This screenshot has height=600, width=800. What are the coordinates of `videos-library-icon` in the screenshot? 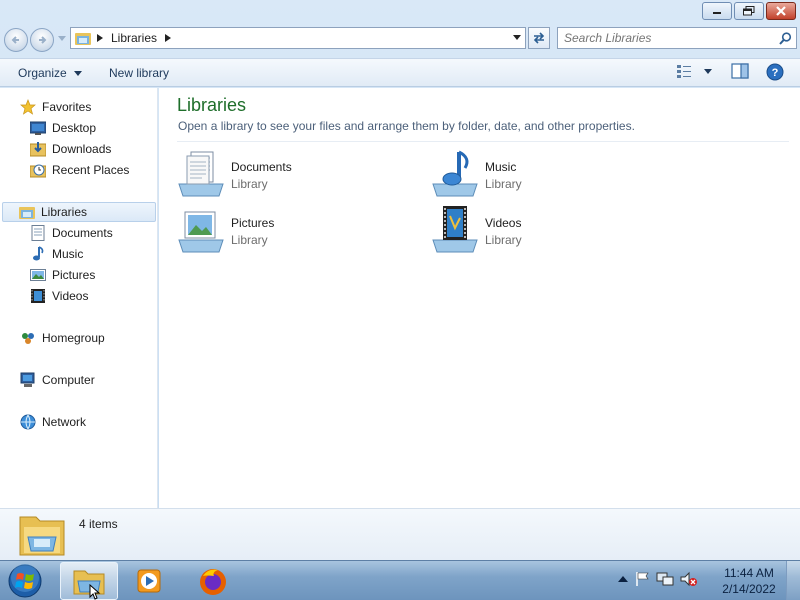 It's located at (455, 229).